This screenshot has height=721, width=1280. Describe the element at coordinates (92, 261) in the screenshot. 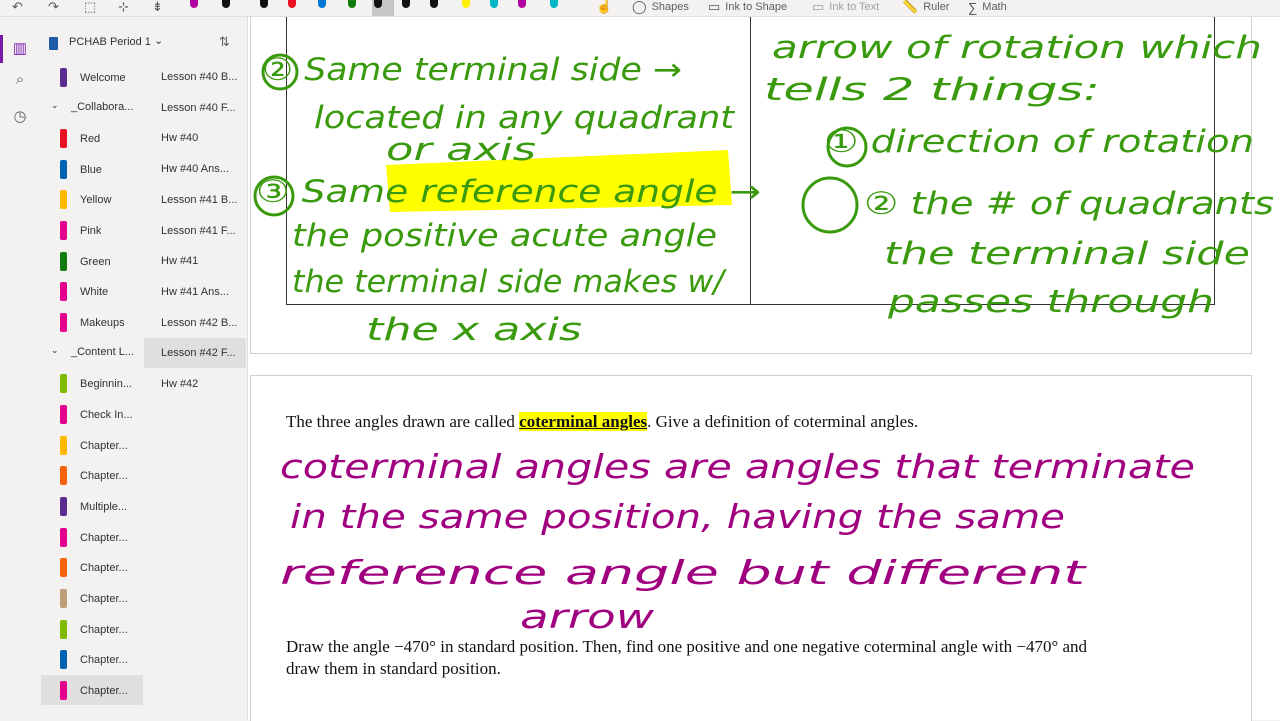

I see `section-item: Green` at that location.